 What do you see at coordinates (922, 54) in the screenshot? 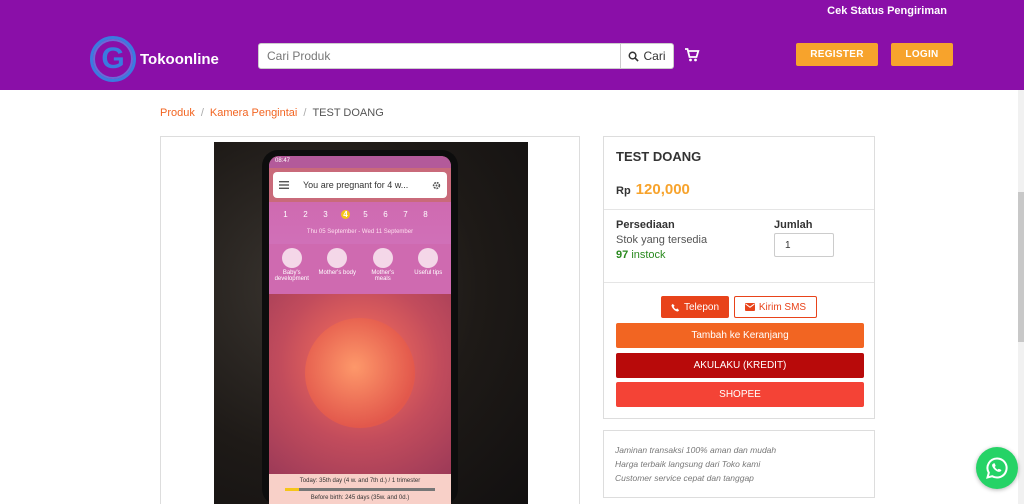
I see `login-button: LOGIN` at bounding box center [922, 54].